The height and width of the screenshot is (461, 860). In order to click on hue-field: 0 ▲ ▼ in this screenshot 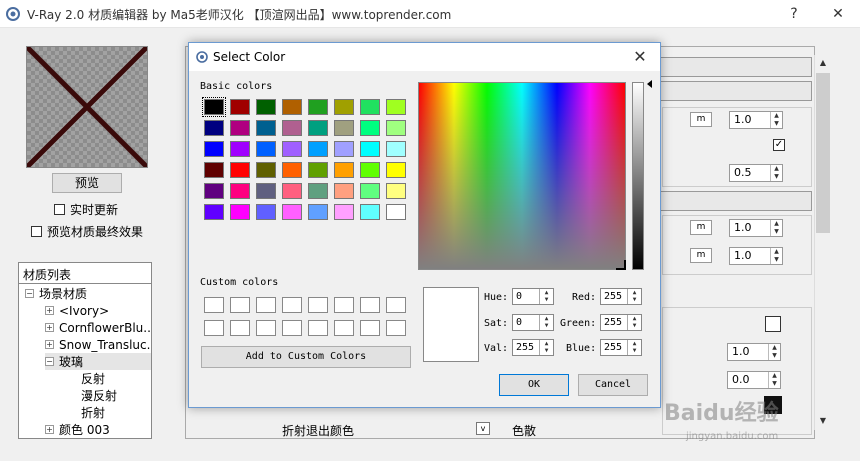, I will do `click(533, 296)`.